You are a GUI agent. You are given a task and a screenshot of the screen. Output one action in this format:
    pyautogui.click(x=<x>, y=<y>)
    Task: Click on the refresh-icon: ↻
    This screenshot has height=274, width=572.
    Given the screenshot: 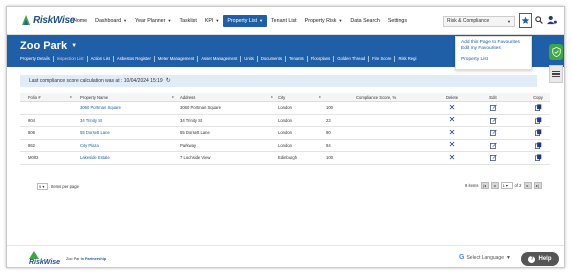 What is the action you would take?
    pyautogui.click(x=168, y=81)
    